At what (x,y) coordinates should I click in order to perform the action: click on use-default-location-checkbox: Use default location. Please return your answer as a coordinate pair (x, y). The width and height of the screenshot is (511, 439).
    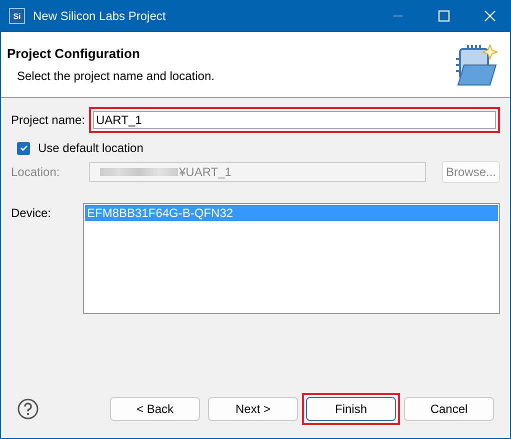
    Looking at the image, I should click on (258, 148).